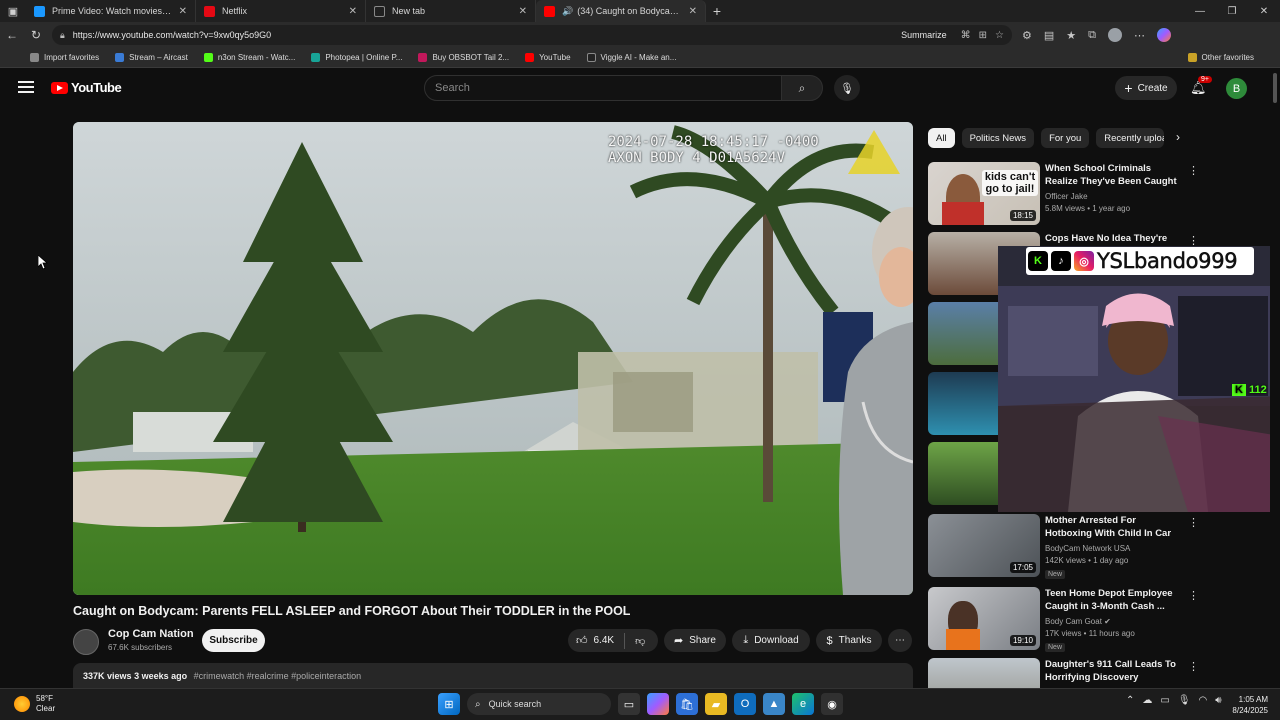 This screenshot has height=720, width=1280. I want to click on split-screen-icon: ▤, so click(1049, 35).